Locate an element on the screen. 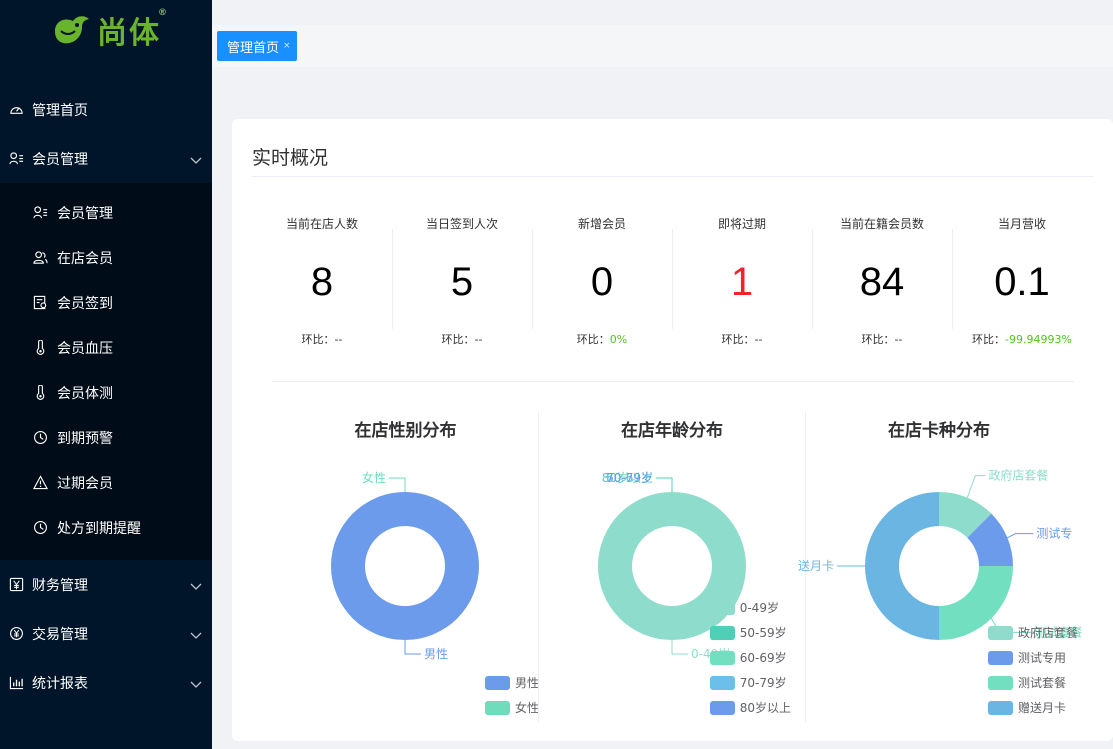 The image size is (1113, 749). legend-item: 女性 is located at coordinates (511, 707).